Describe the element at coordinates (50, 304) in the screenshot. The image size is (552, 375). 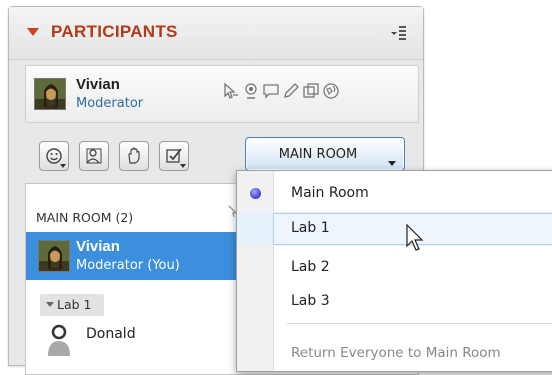
I see `expand-arrow-icon` at that location.